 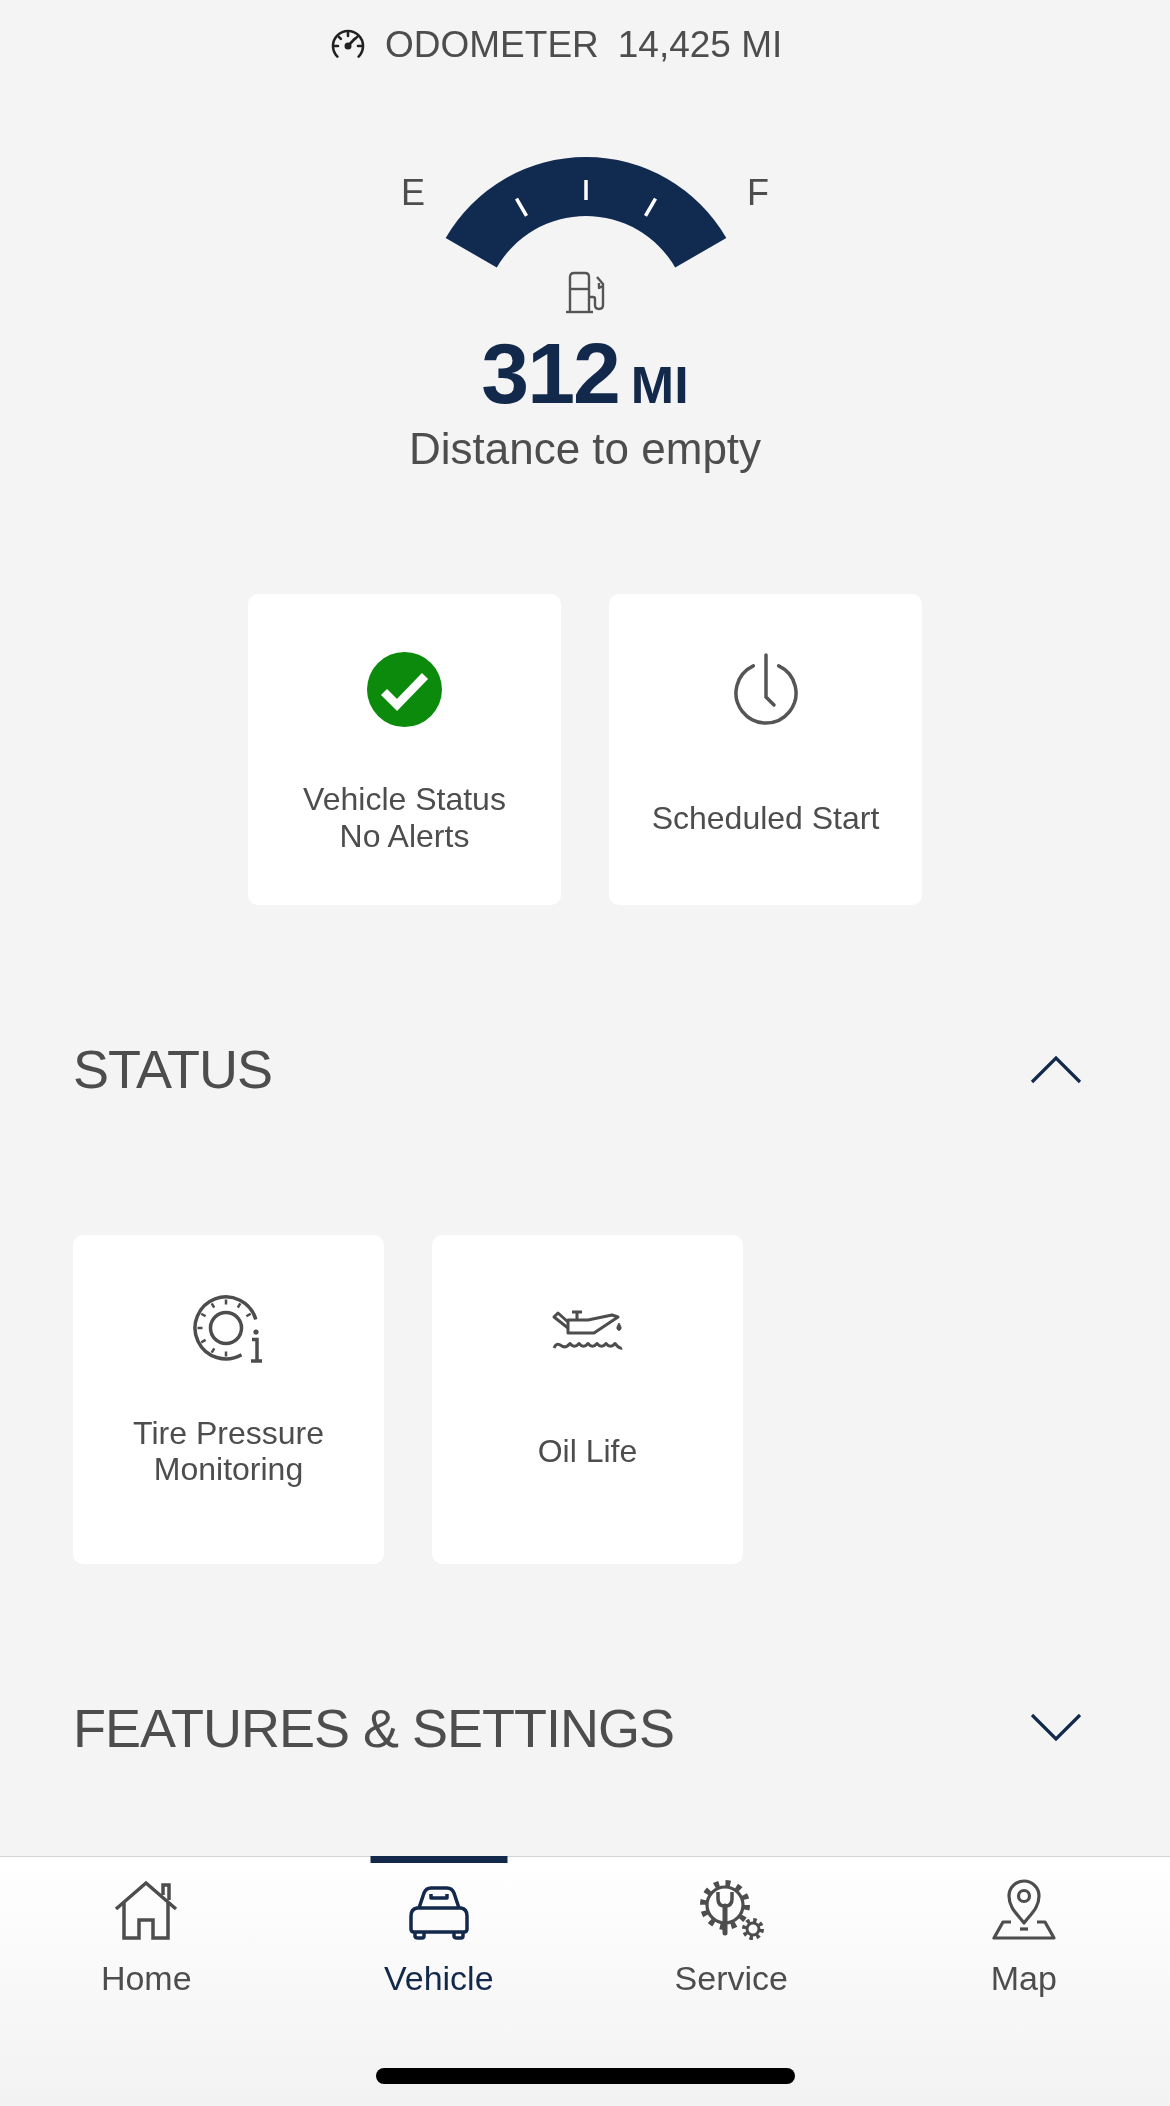 What do you see at coordinates (587, 1330) in the screenshot?
I see `oil-can-icon` at bounding box center [587, 1330].